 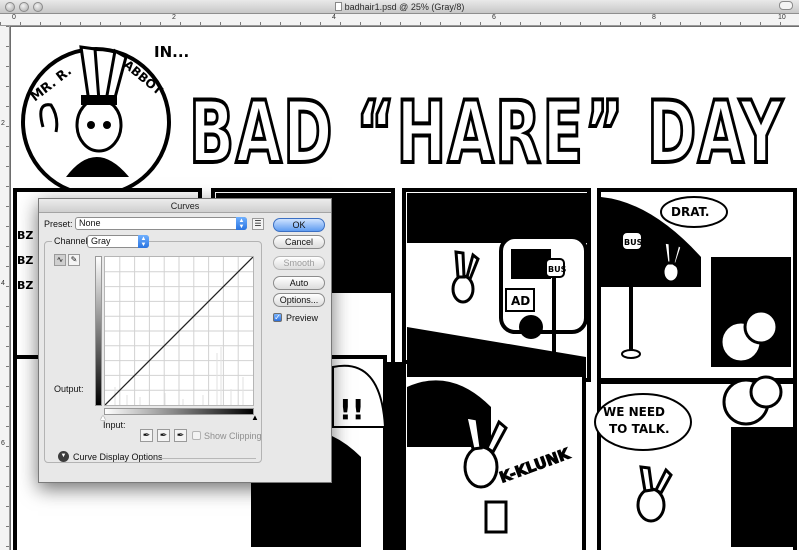 What do you see at coordinates (299, 225) in the screenshot?
I see `ok-button: OK` at bounding box center [299, 225].